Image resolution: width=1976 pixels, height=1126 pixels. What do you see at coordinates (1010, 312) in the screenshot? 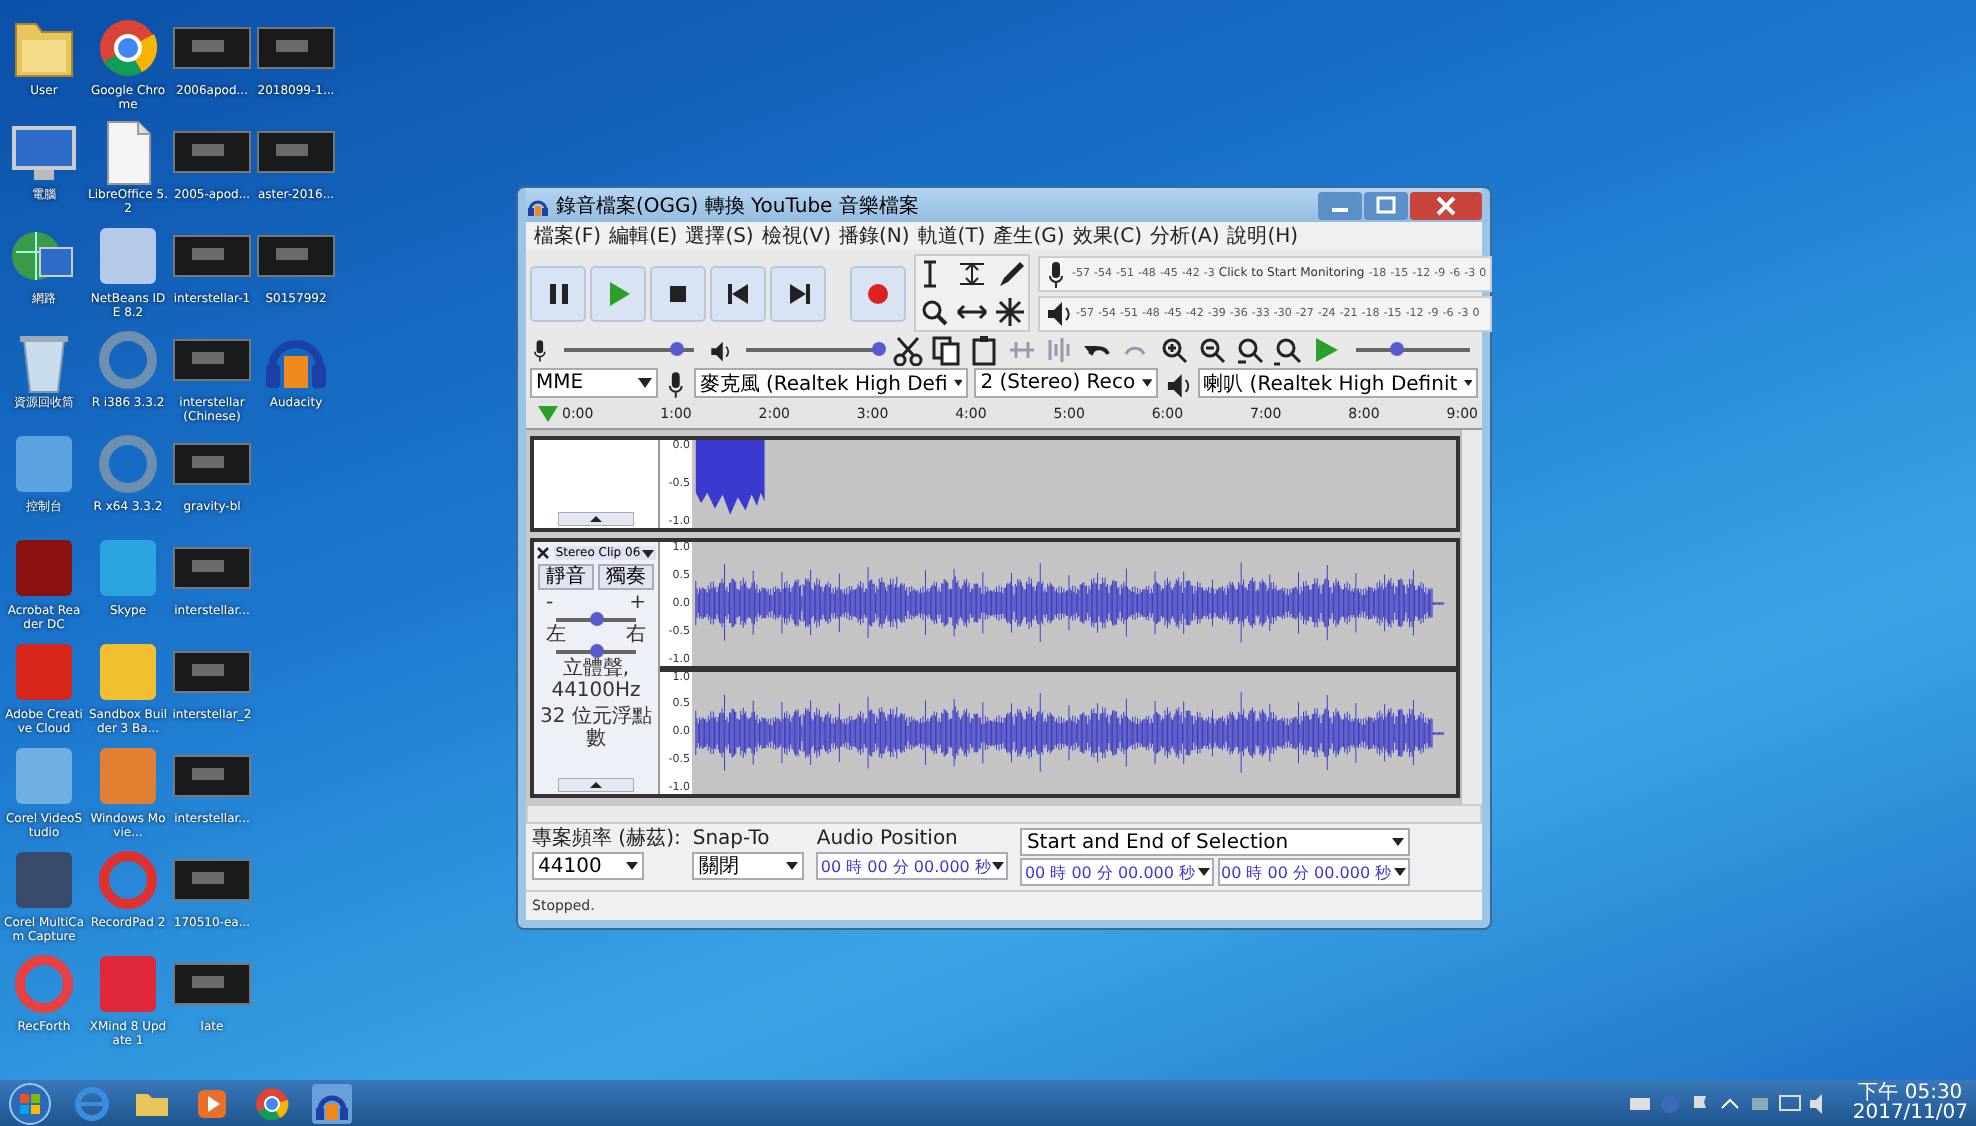
I see `multi-tool-icon` at bounding box center [1010, 312].